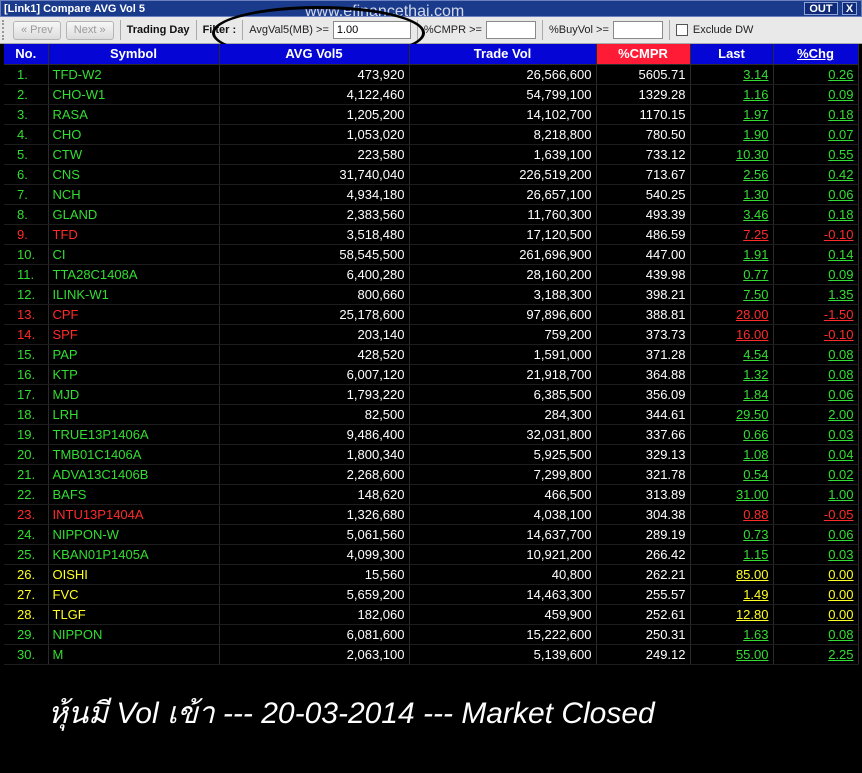 The width and height of the screenshot is (862, 773). Describe the element at coordinates (755, 394) in the screenshot. I see `row-last-value: 1.84` at that location.